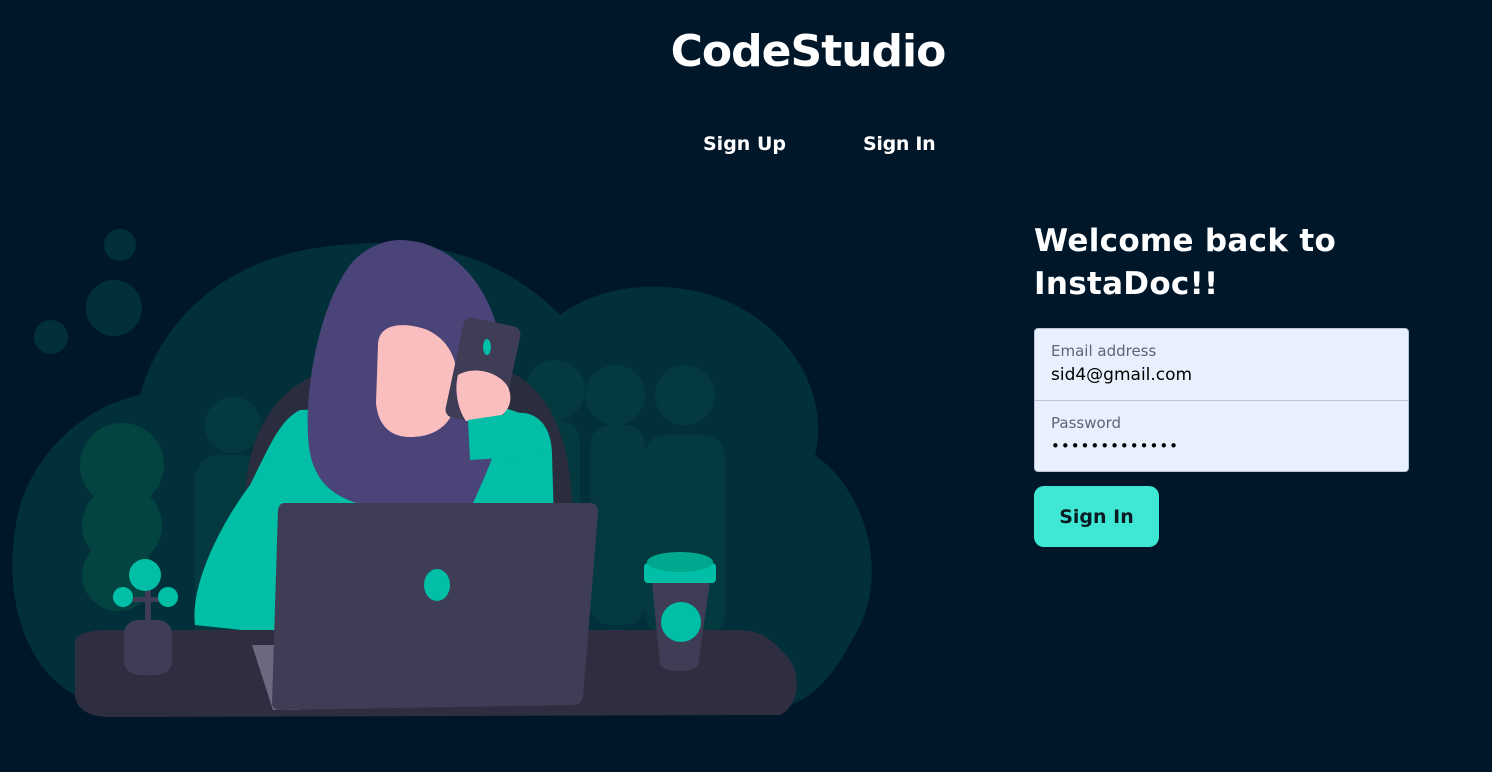 The width and height of the screenshot is (1492, 772). What do you see at coordinates (1221, 446) in the screenshot?
I see `password-input` at bounding box center [1221, 446].